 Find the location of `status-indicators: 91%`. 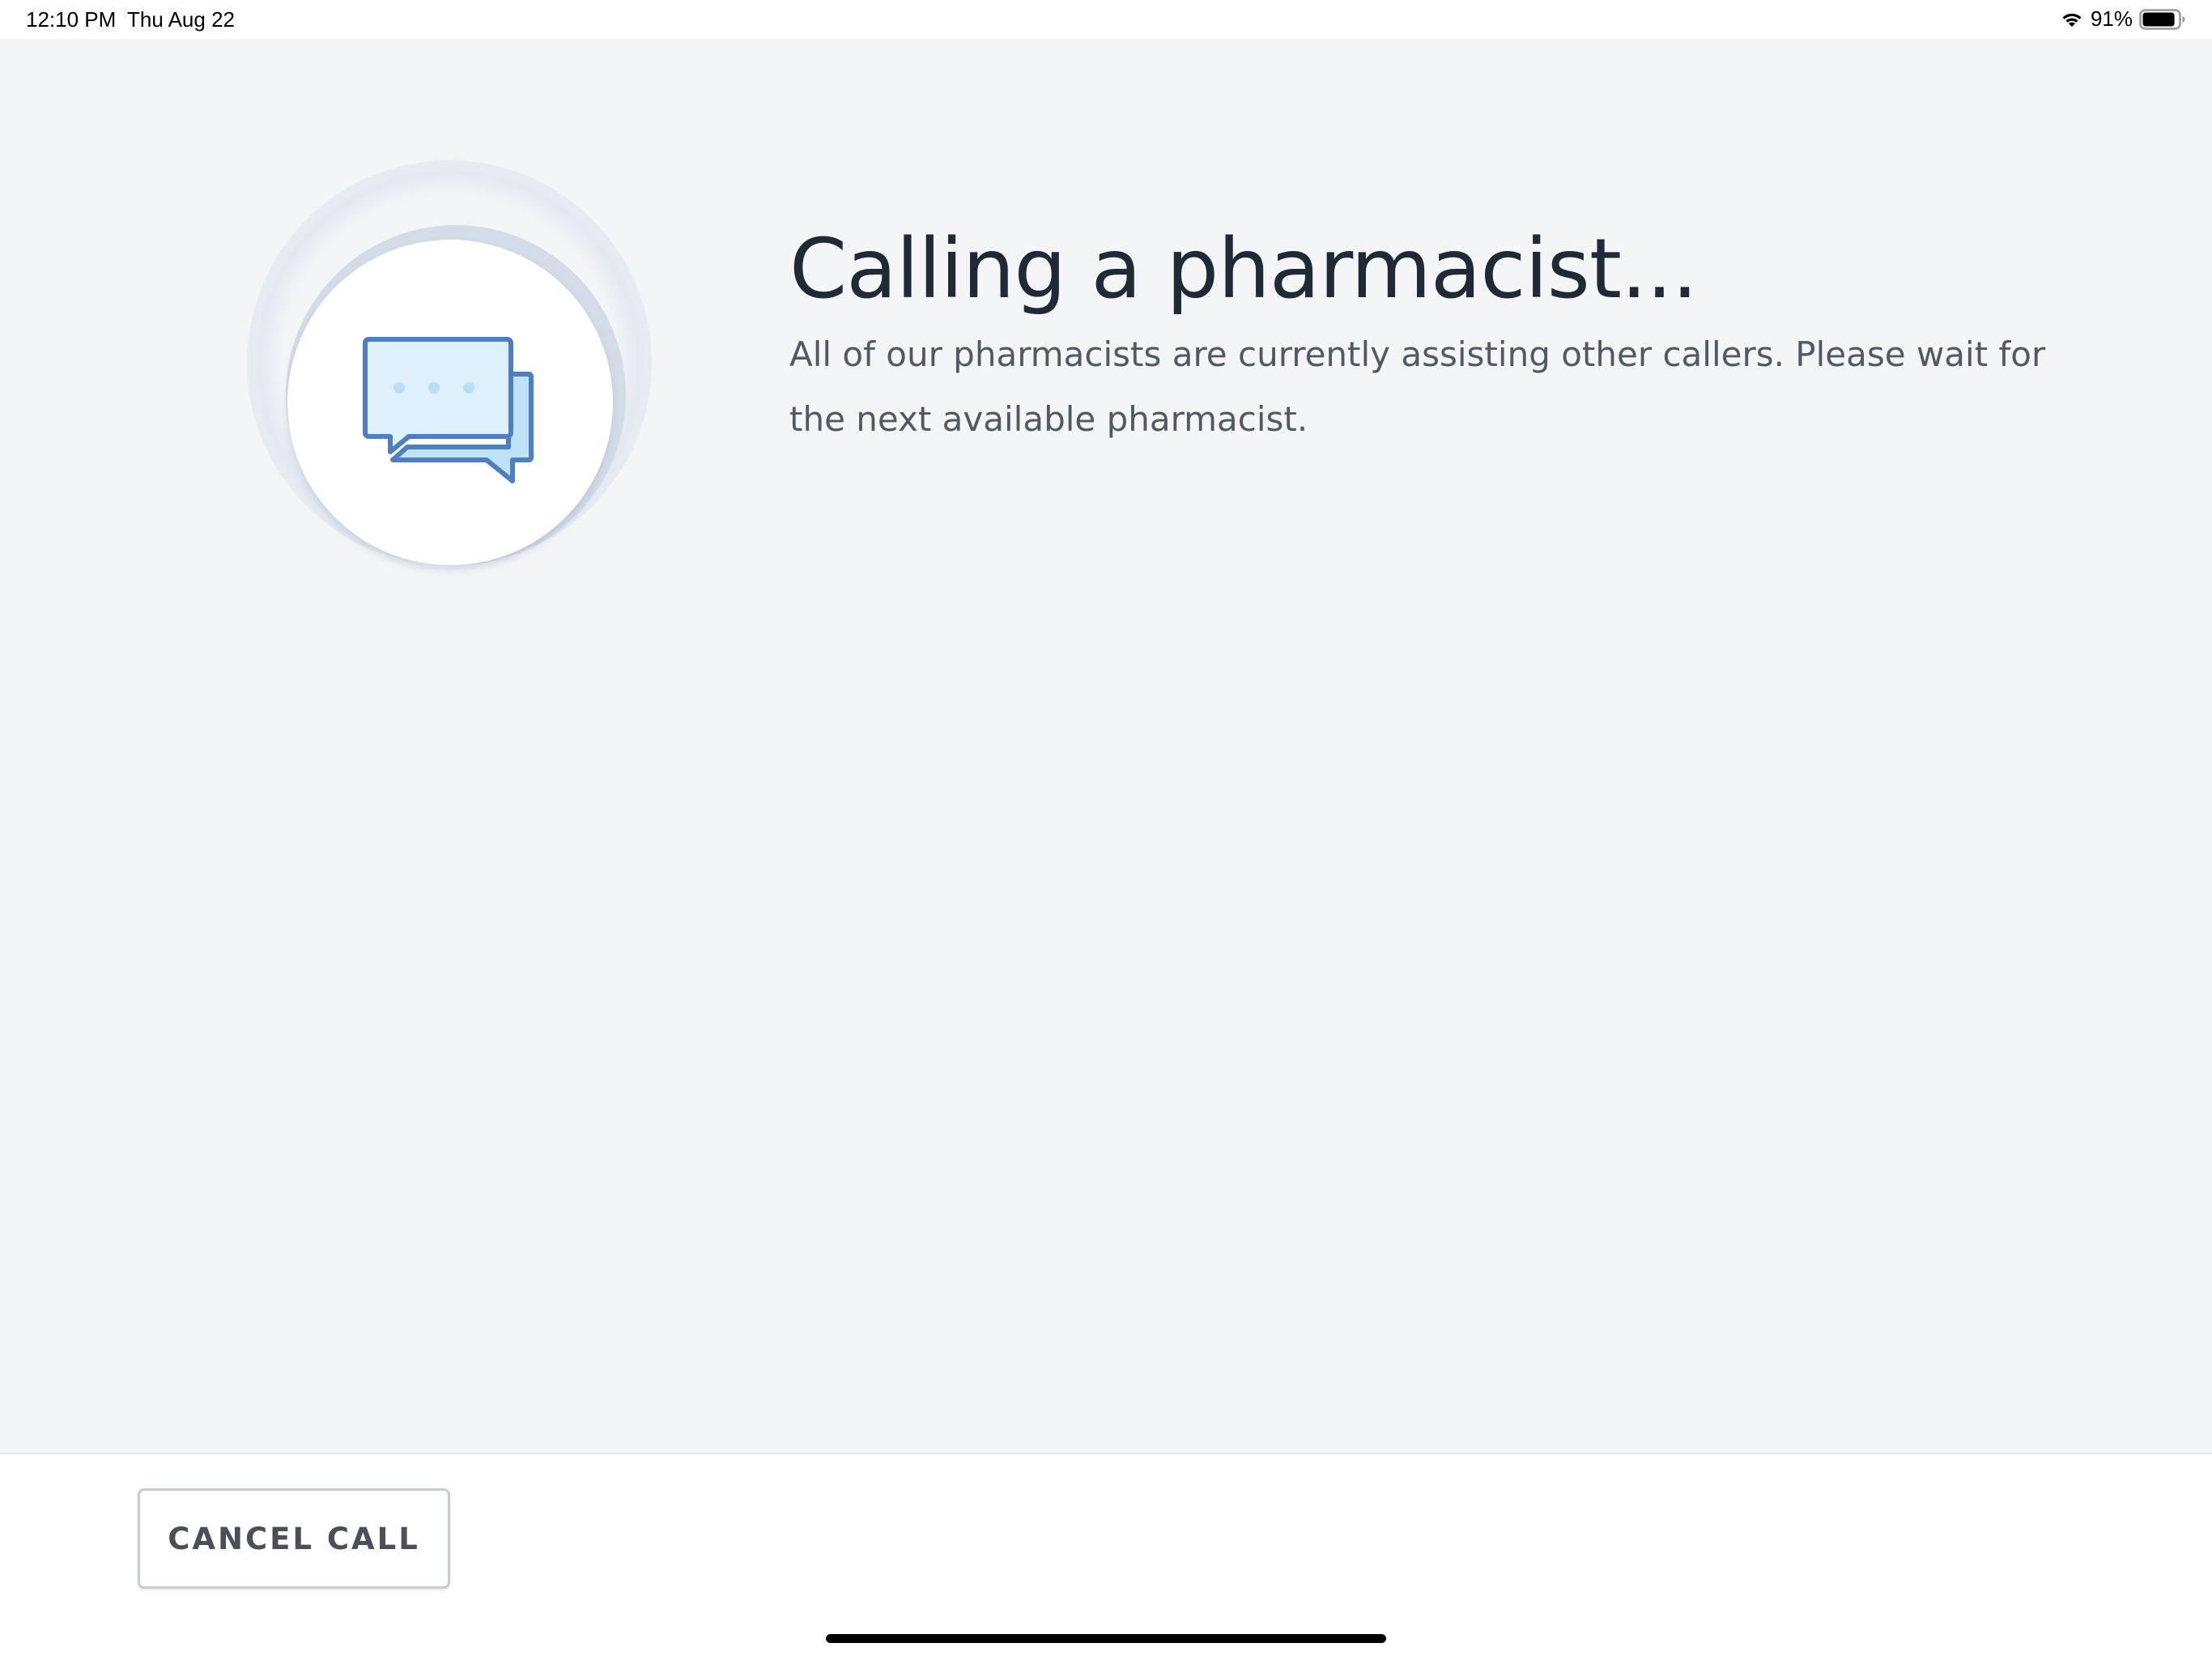

status-indicators: 91% is located at coordinates (2123, 19).